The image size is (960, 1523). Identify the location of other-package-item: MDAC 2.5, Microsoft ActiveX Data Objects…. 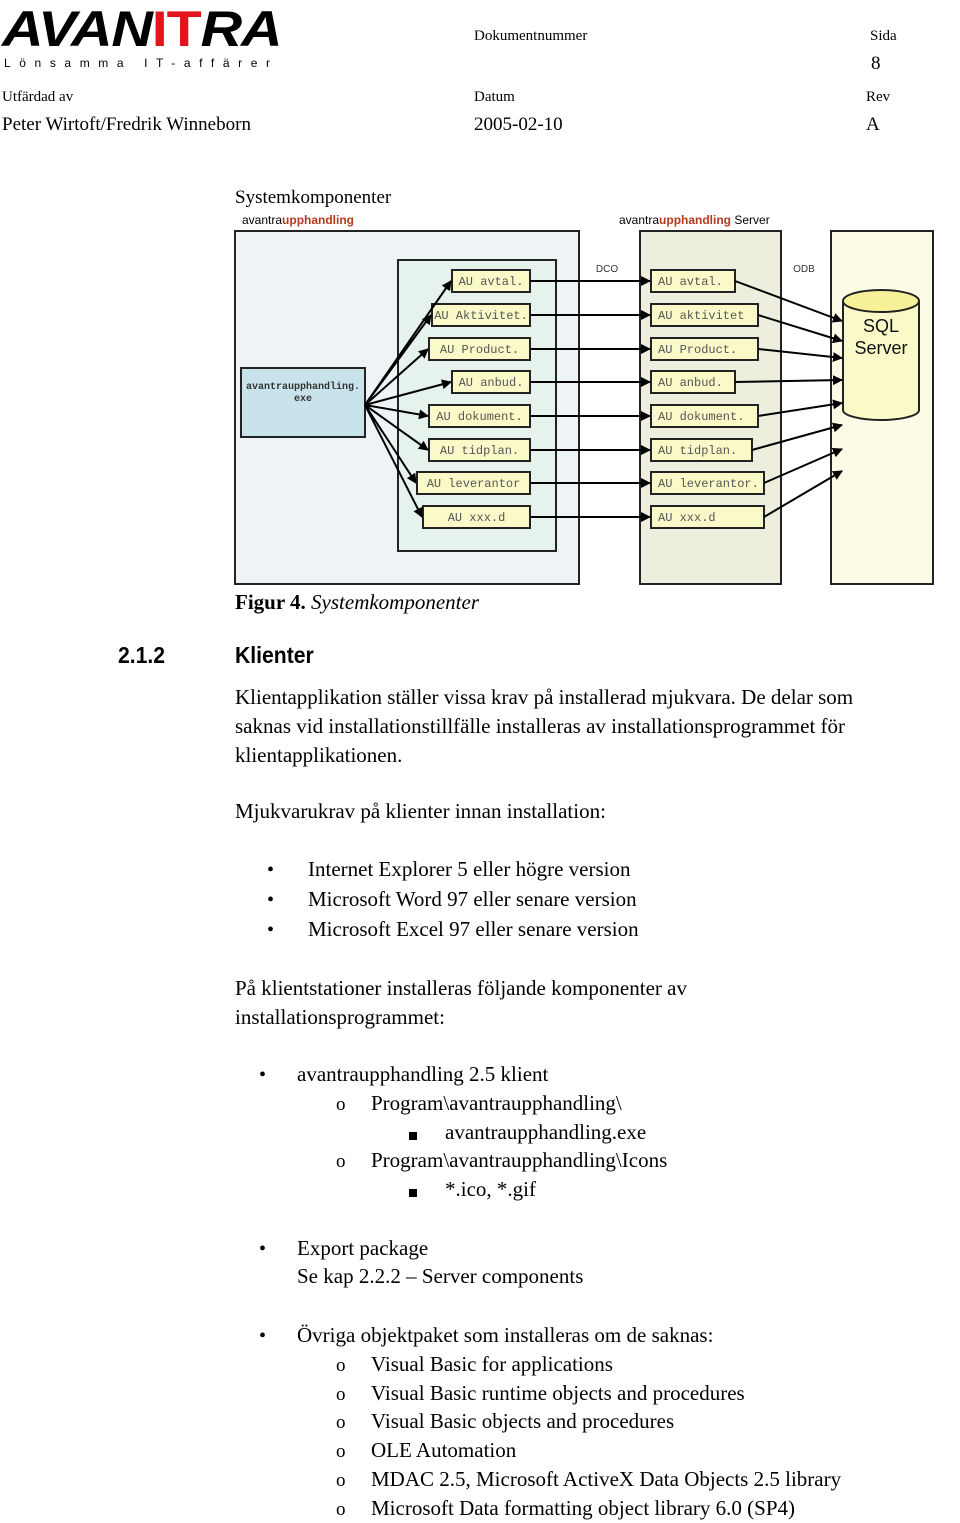
(606, 1478).